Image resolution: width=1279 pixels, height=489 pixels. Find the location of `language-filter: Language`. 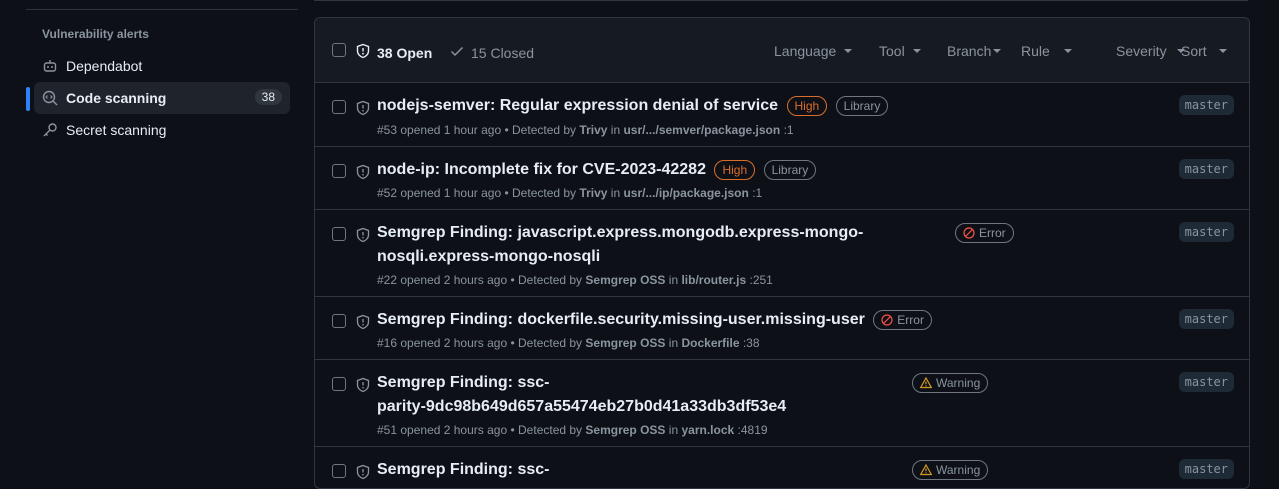

language-filter: Language is located at coordinates (813, 51).